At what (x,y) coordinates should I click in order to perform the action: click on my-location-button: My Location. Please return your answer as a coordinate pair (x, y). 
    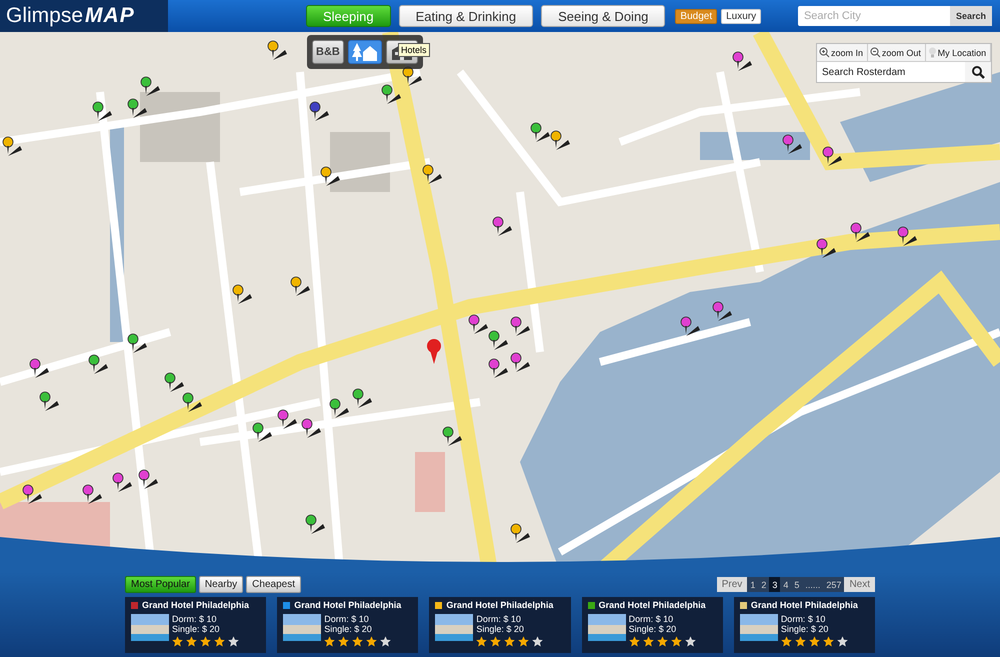
    Looking at the image, I should click on (958, 52).